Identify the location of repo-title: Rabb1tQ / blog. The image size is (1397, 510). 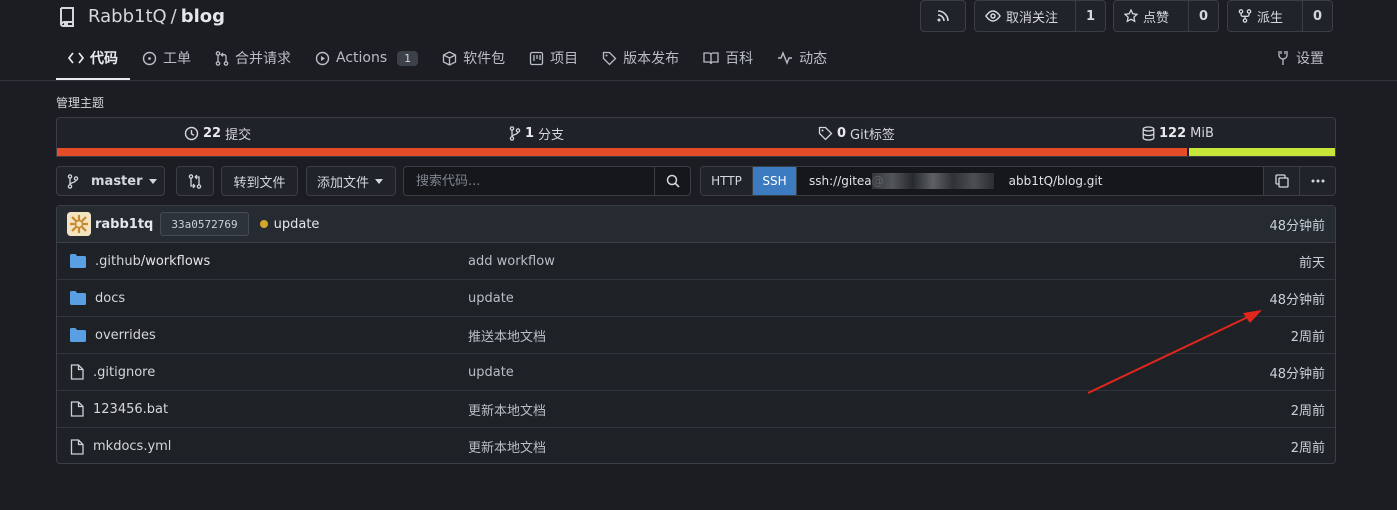
(141, 16).